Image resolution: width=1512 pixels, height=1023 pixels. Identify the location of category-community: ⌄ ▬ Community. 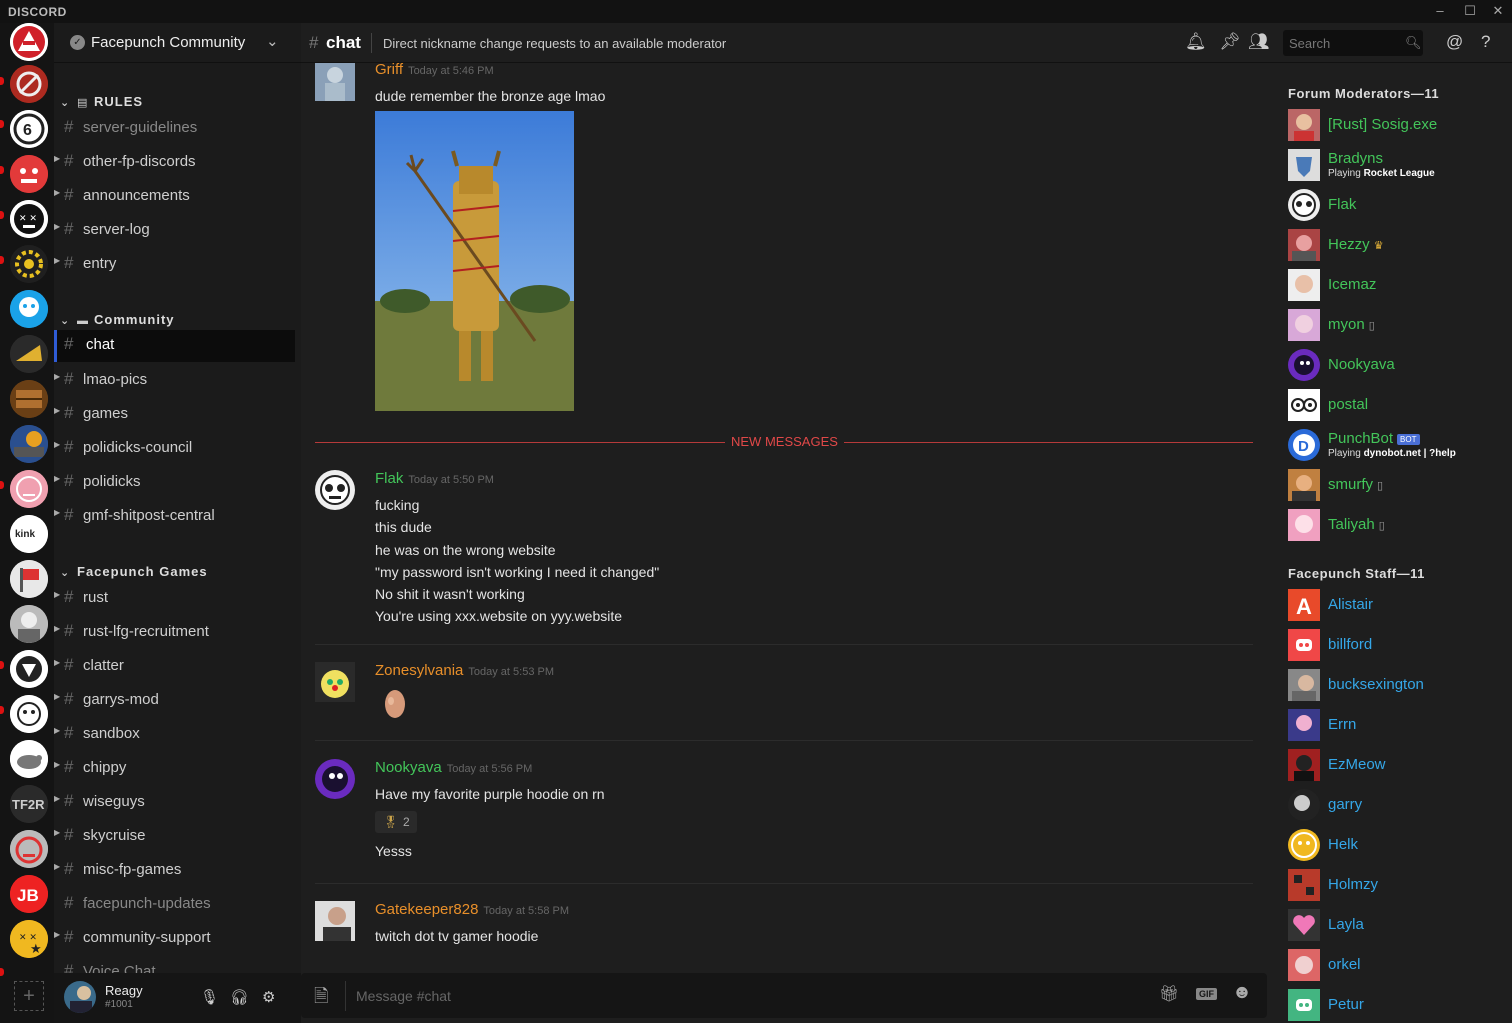
(117, 319).